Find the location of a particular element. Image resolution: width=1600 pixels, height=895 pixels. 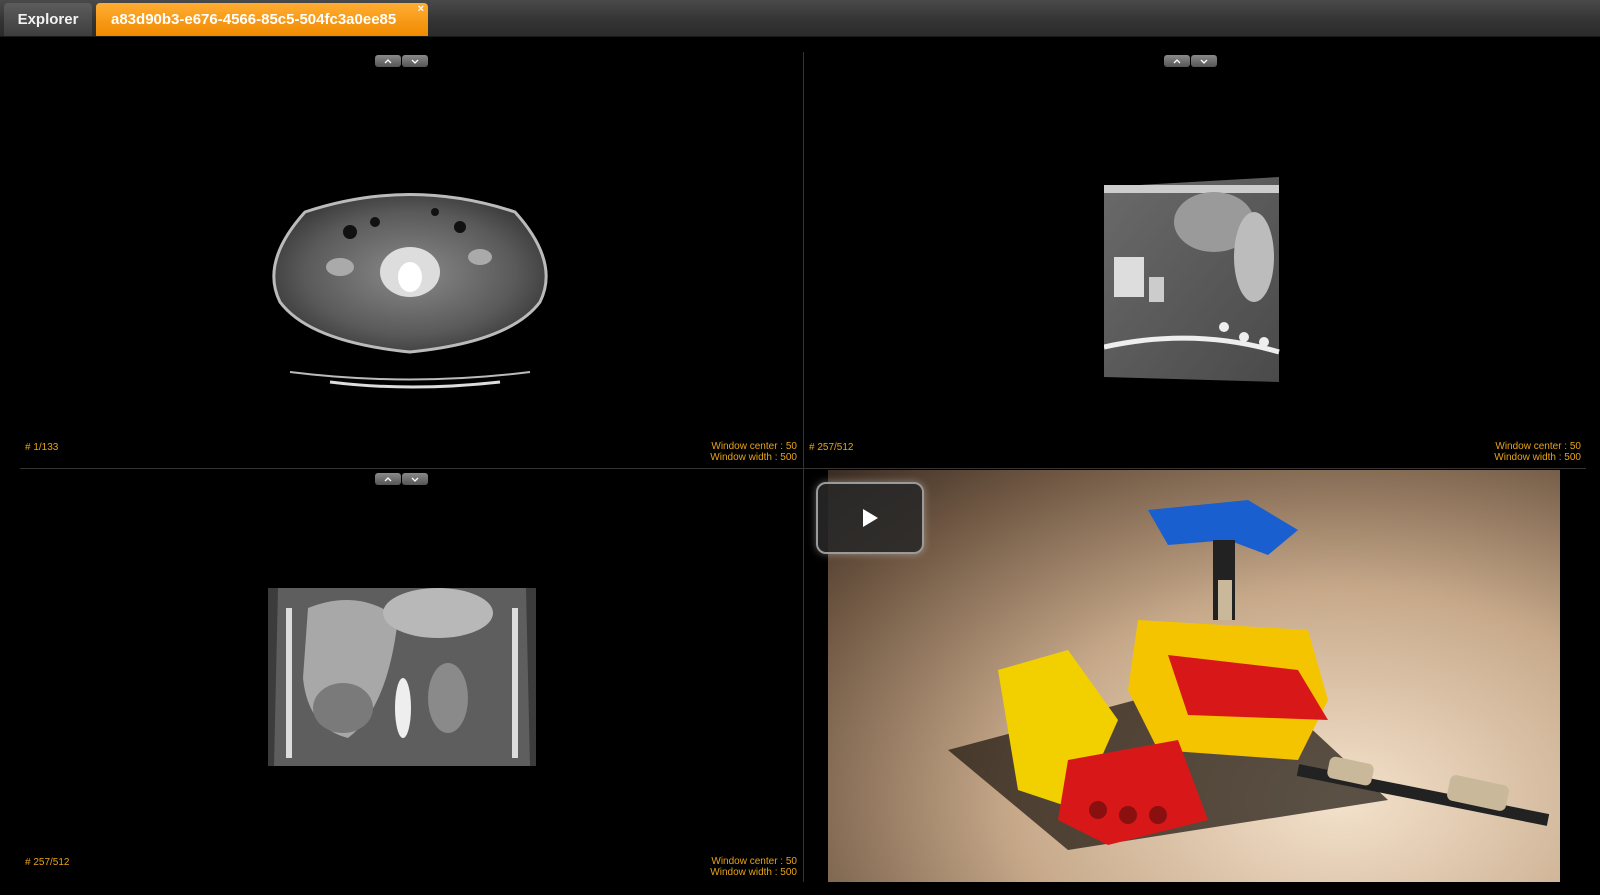

tab-study-label: a83d90b3-e676-4566-85c5-504fc3a0ee85 is located at coordinates (254, 19).